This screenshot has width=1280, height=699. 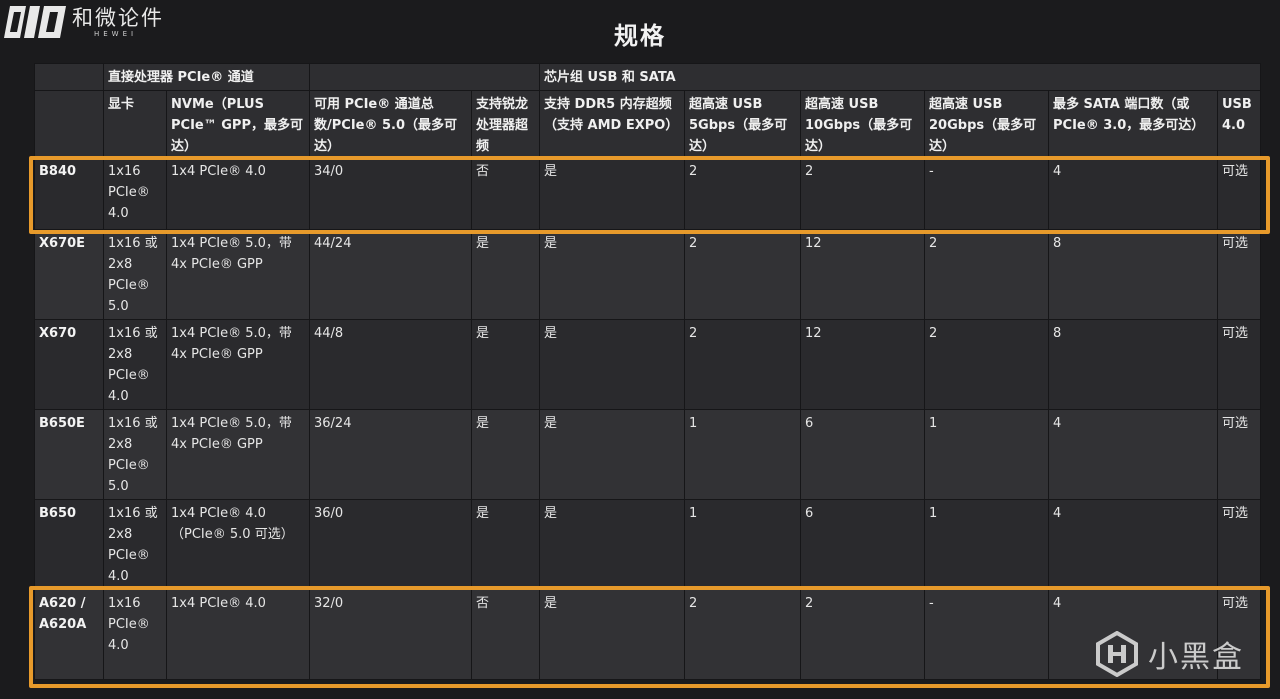 What do you see at coordinates (390, 454) in the screenshot?
I see `table-cell: 36/24` at bounding box center [390, 454].